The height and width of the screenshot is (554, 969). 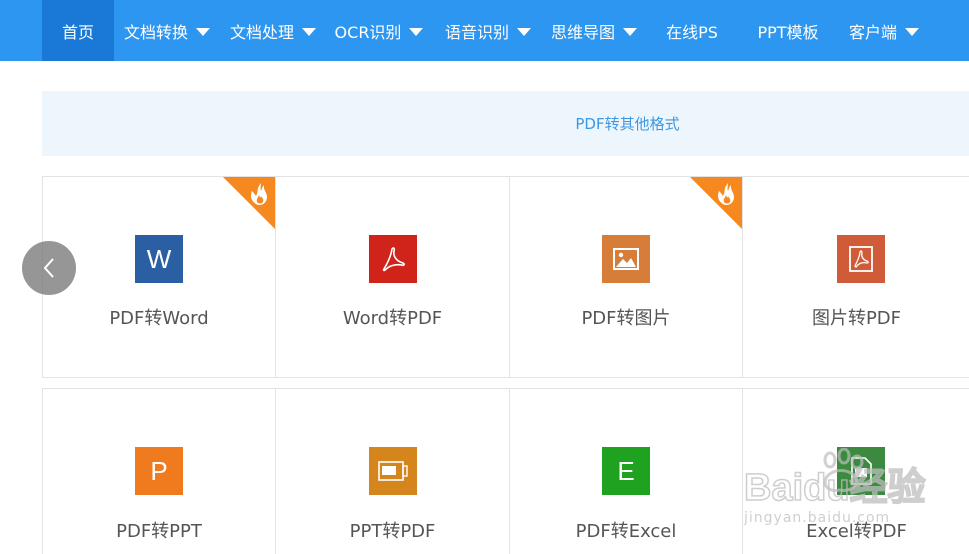 I want to click on tool-card-pdf-to-image: PDF转图片, so click(x=626, y=277).